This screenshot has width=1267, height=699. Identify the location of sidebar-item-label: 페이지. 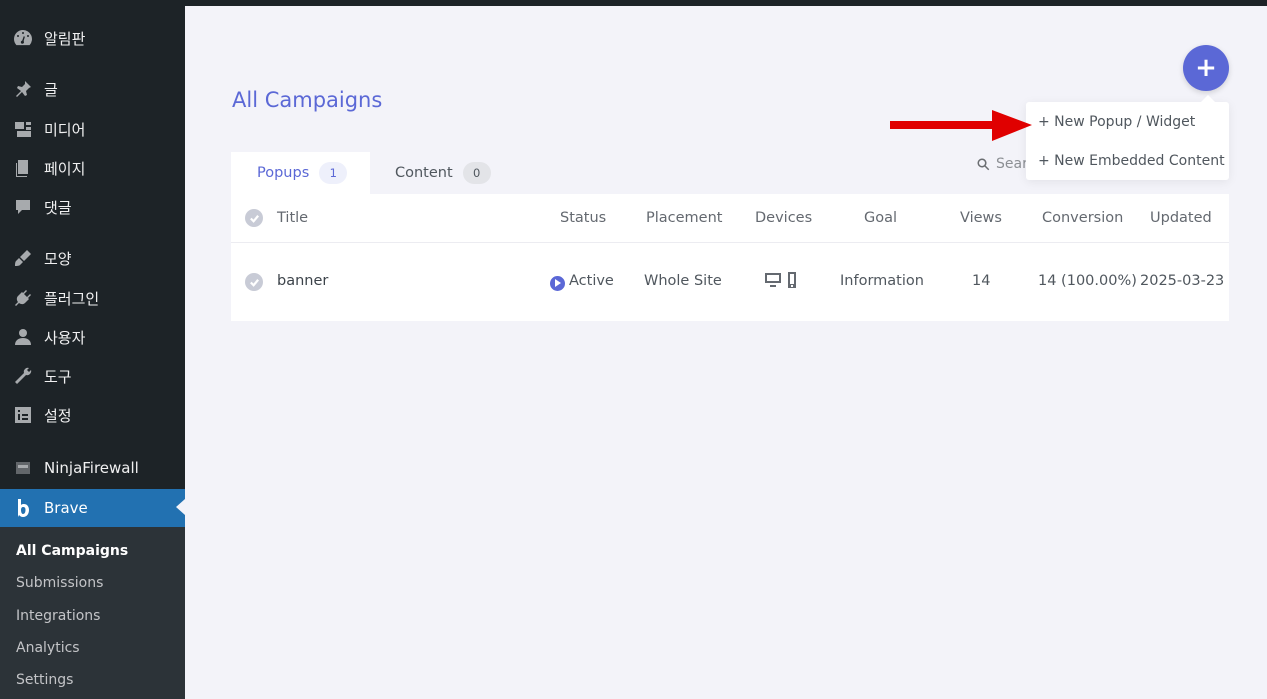
(65, 168).